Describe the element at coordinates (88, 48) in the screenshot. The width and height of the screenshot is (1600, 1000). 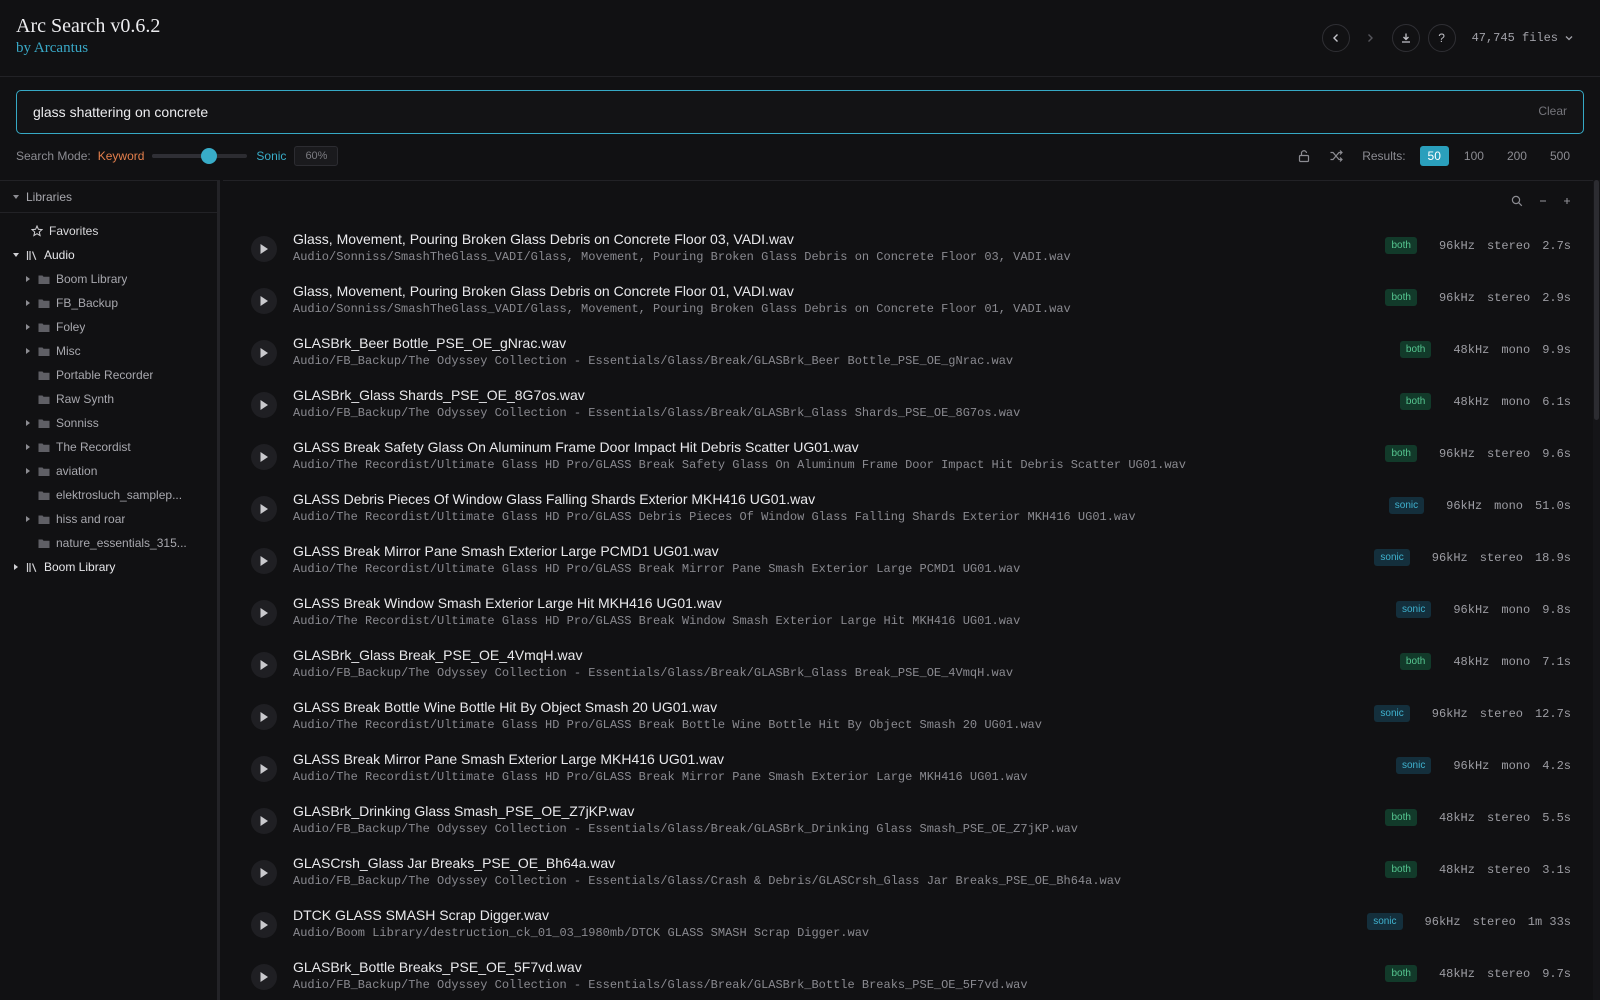
I see `app-subtitle: by Arcantus` at that location.